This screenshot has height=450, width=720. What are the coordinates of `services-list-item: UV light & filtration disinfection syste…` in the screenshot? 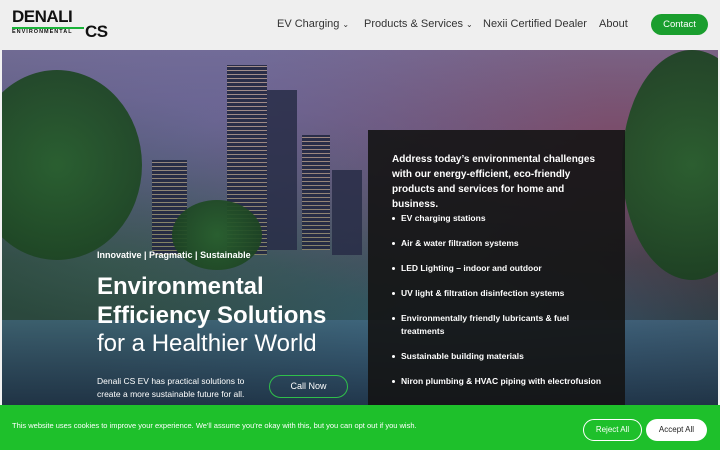 It's located at (499, 293).